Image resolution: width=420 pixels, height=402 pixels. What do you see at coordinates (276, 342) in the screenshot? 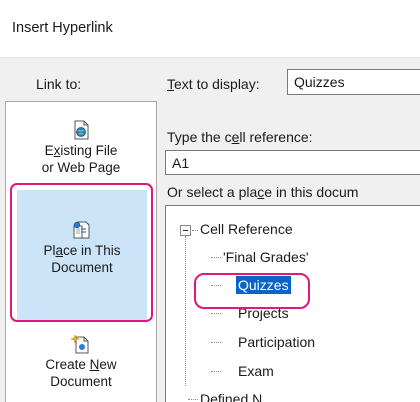
I see `tree-item-participation: Participation` at bounding box center [276, 342].